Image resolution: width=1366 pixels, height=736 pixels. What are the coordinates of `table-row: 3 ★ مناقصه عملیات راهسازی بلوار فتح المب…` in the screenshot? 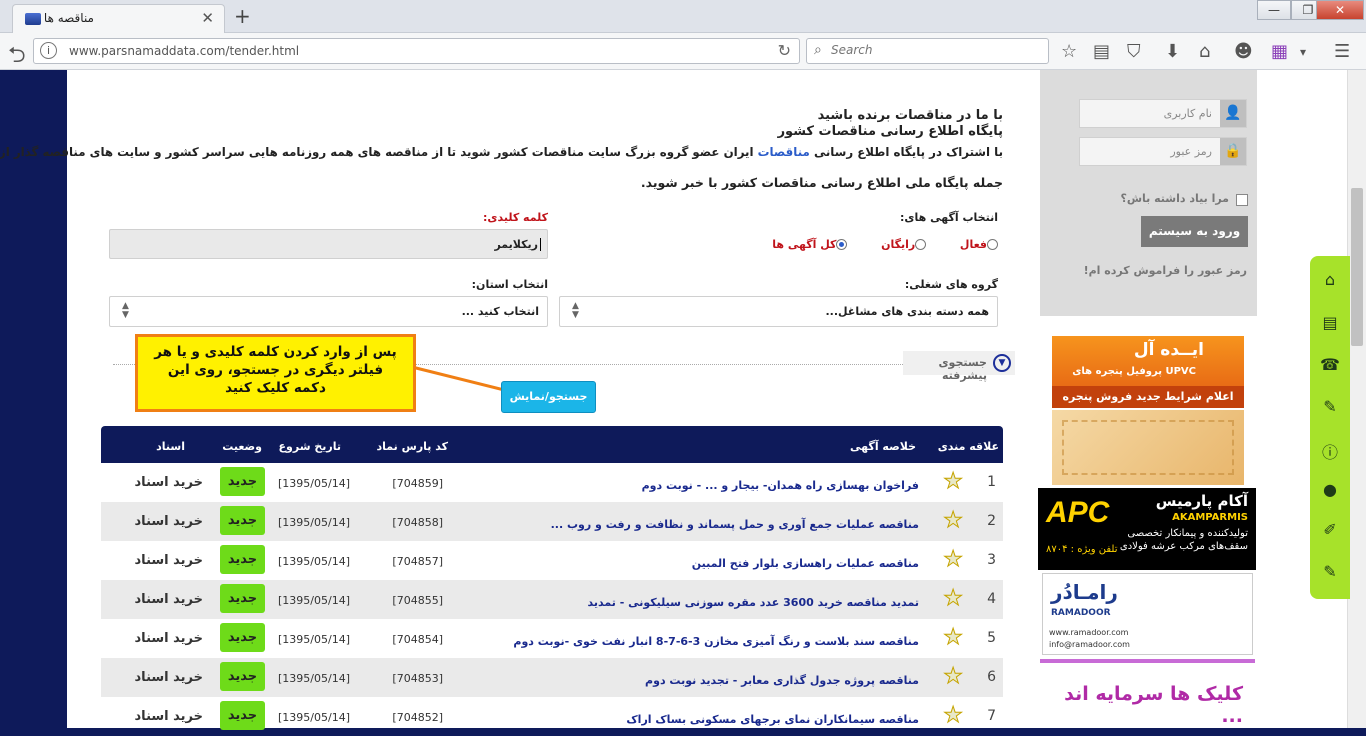 It's located at (565, 559).